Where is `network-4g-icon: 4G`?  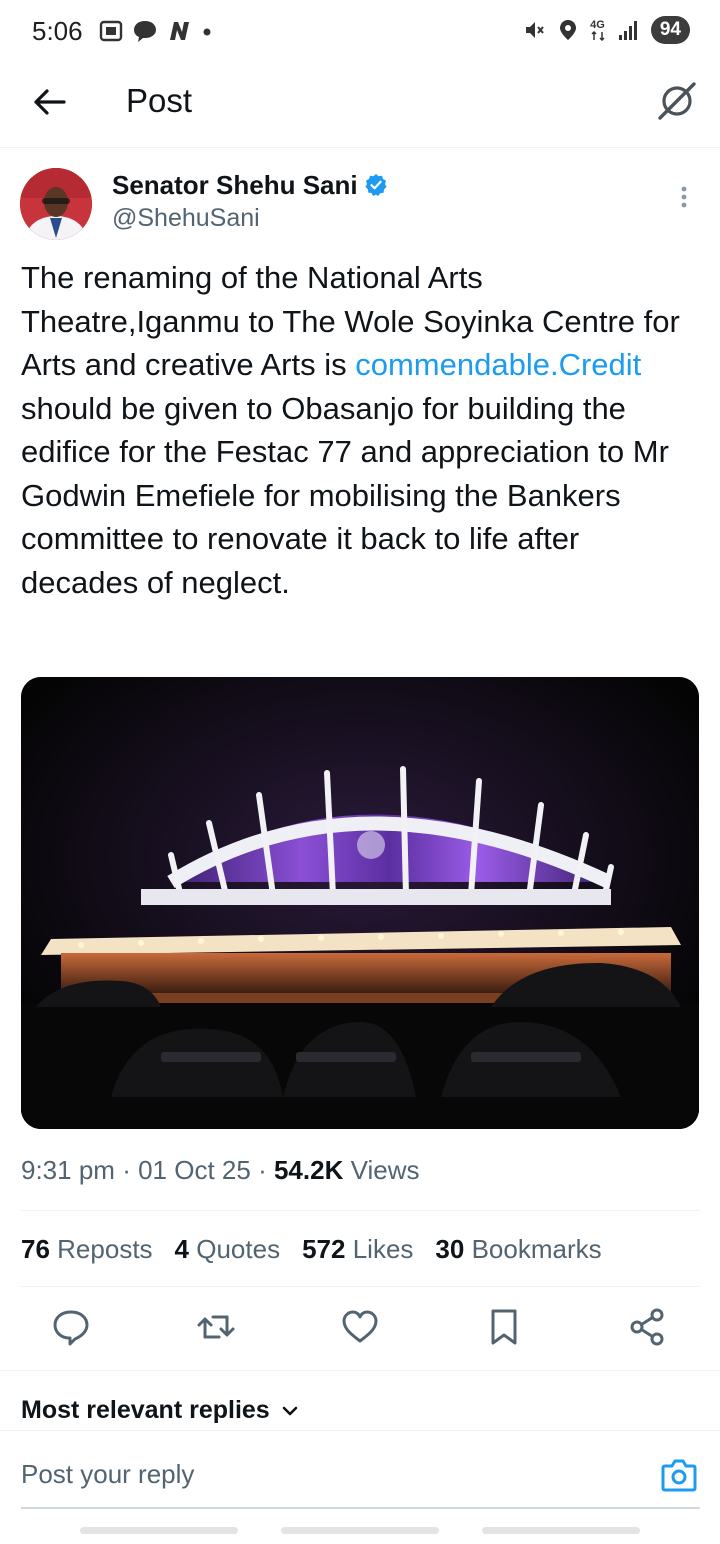 network-4g-icon: 4G is located at coordinates (597, 29).